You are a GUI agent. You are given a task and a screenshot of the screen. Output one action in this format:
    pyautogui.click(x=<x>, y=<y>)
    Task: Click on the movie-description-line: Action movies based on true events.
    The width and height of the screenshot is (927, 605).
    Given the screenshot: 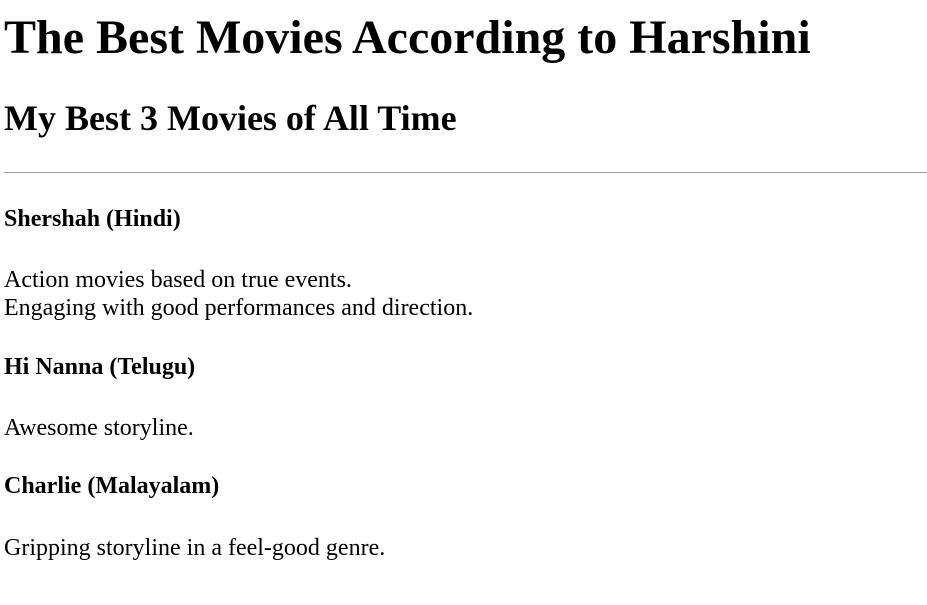 What is the action you would take?
    pyautogui.click(x=178, y=280)
    